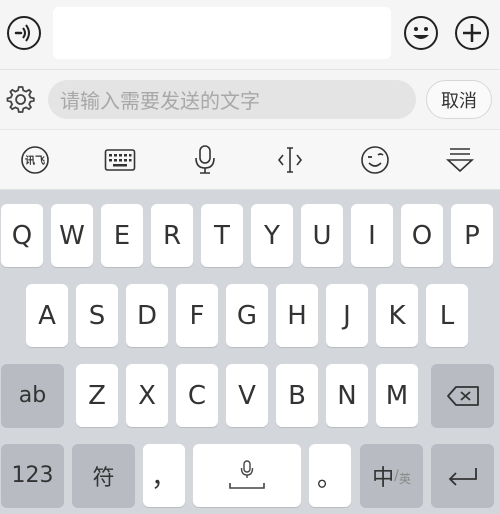 This screenshot has width=500, height=514. I want to click on keyboard-icon, so click(120, 160).